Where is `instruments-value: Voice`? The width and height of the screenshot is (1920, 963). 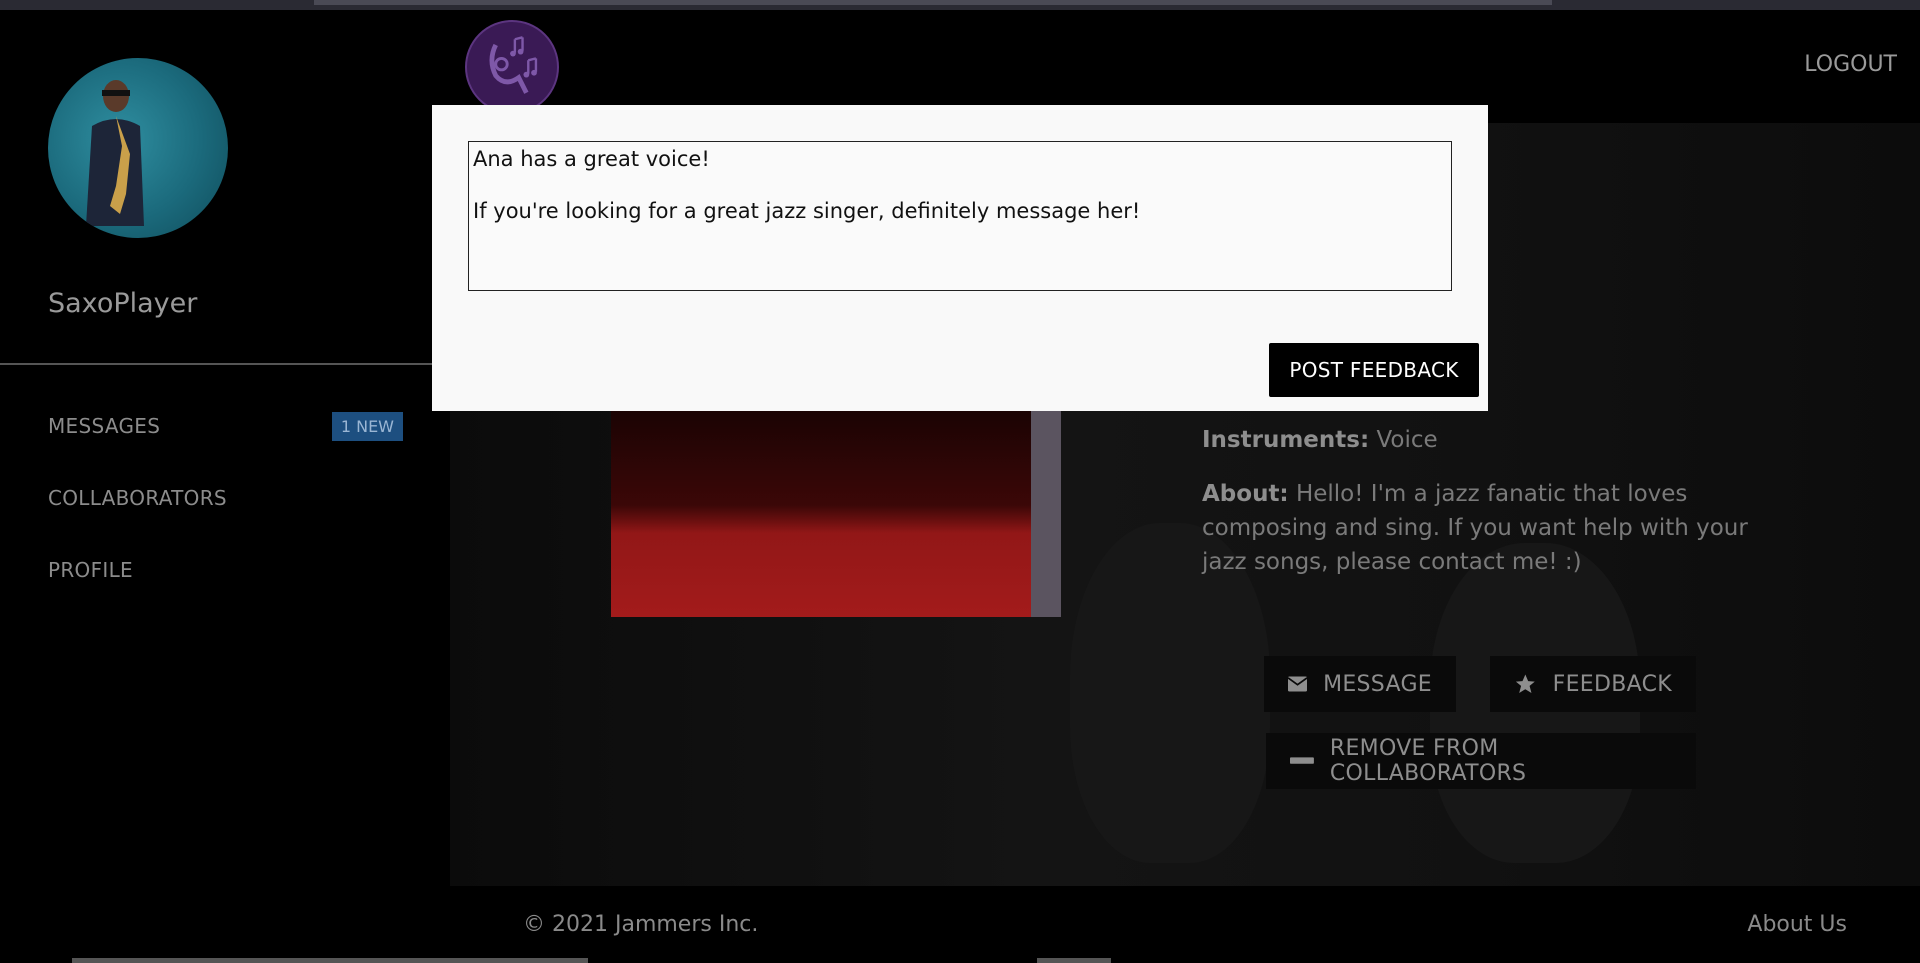
instruments-value: Voice is located at coordinates (1407, 440).